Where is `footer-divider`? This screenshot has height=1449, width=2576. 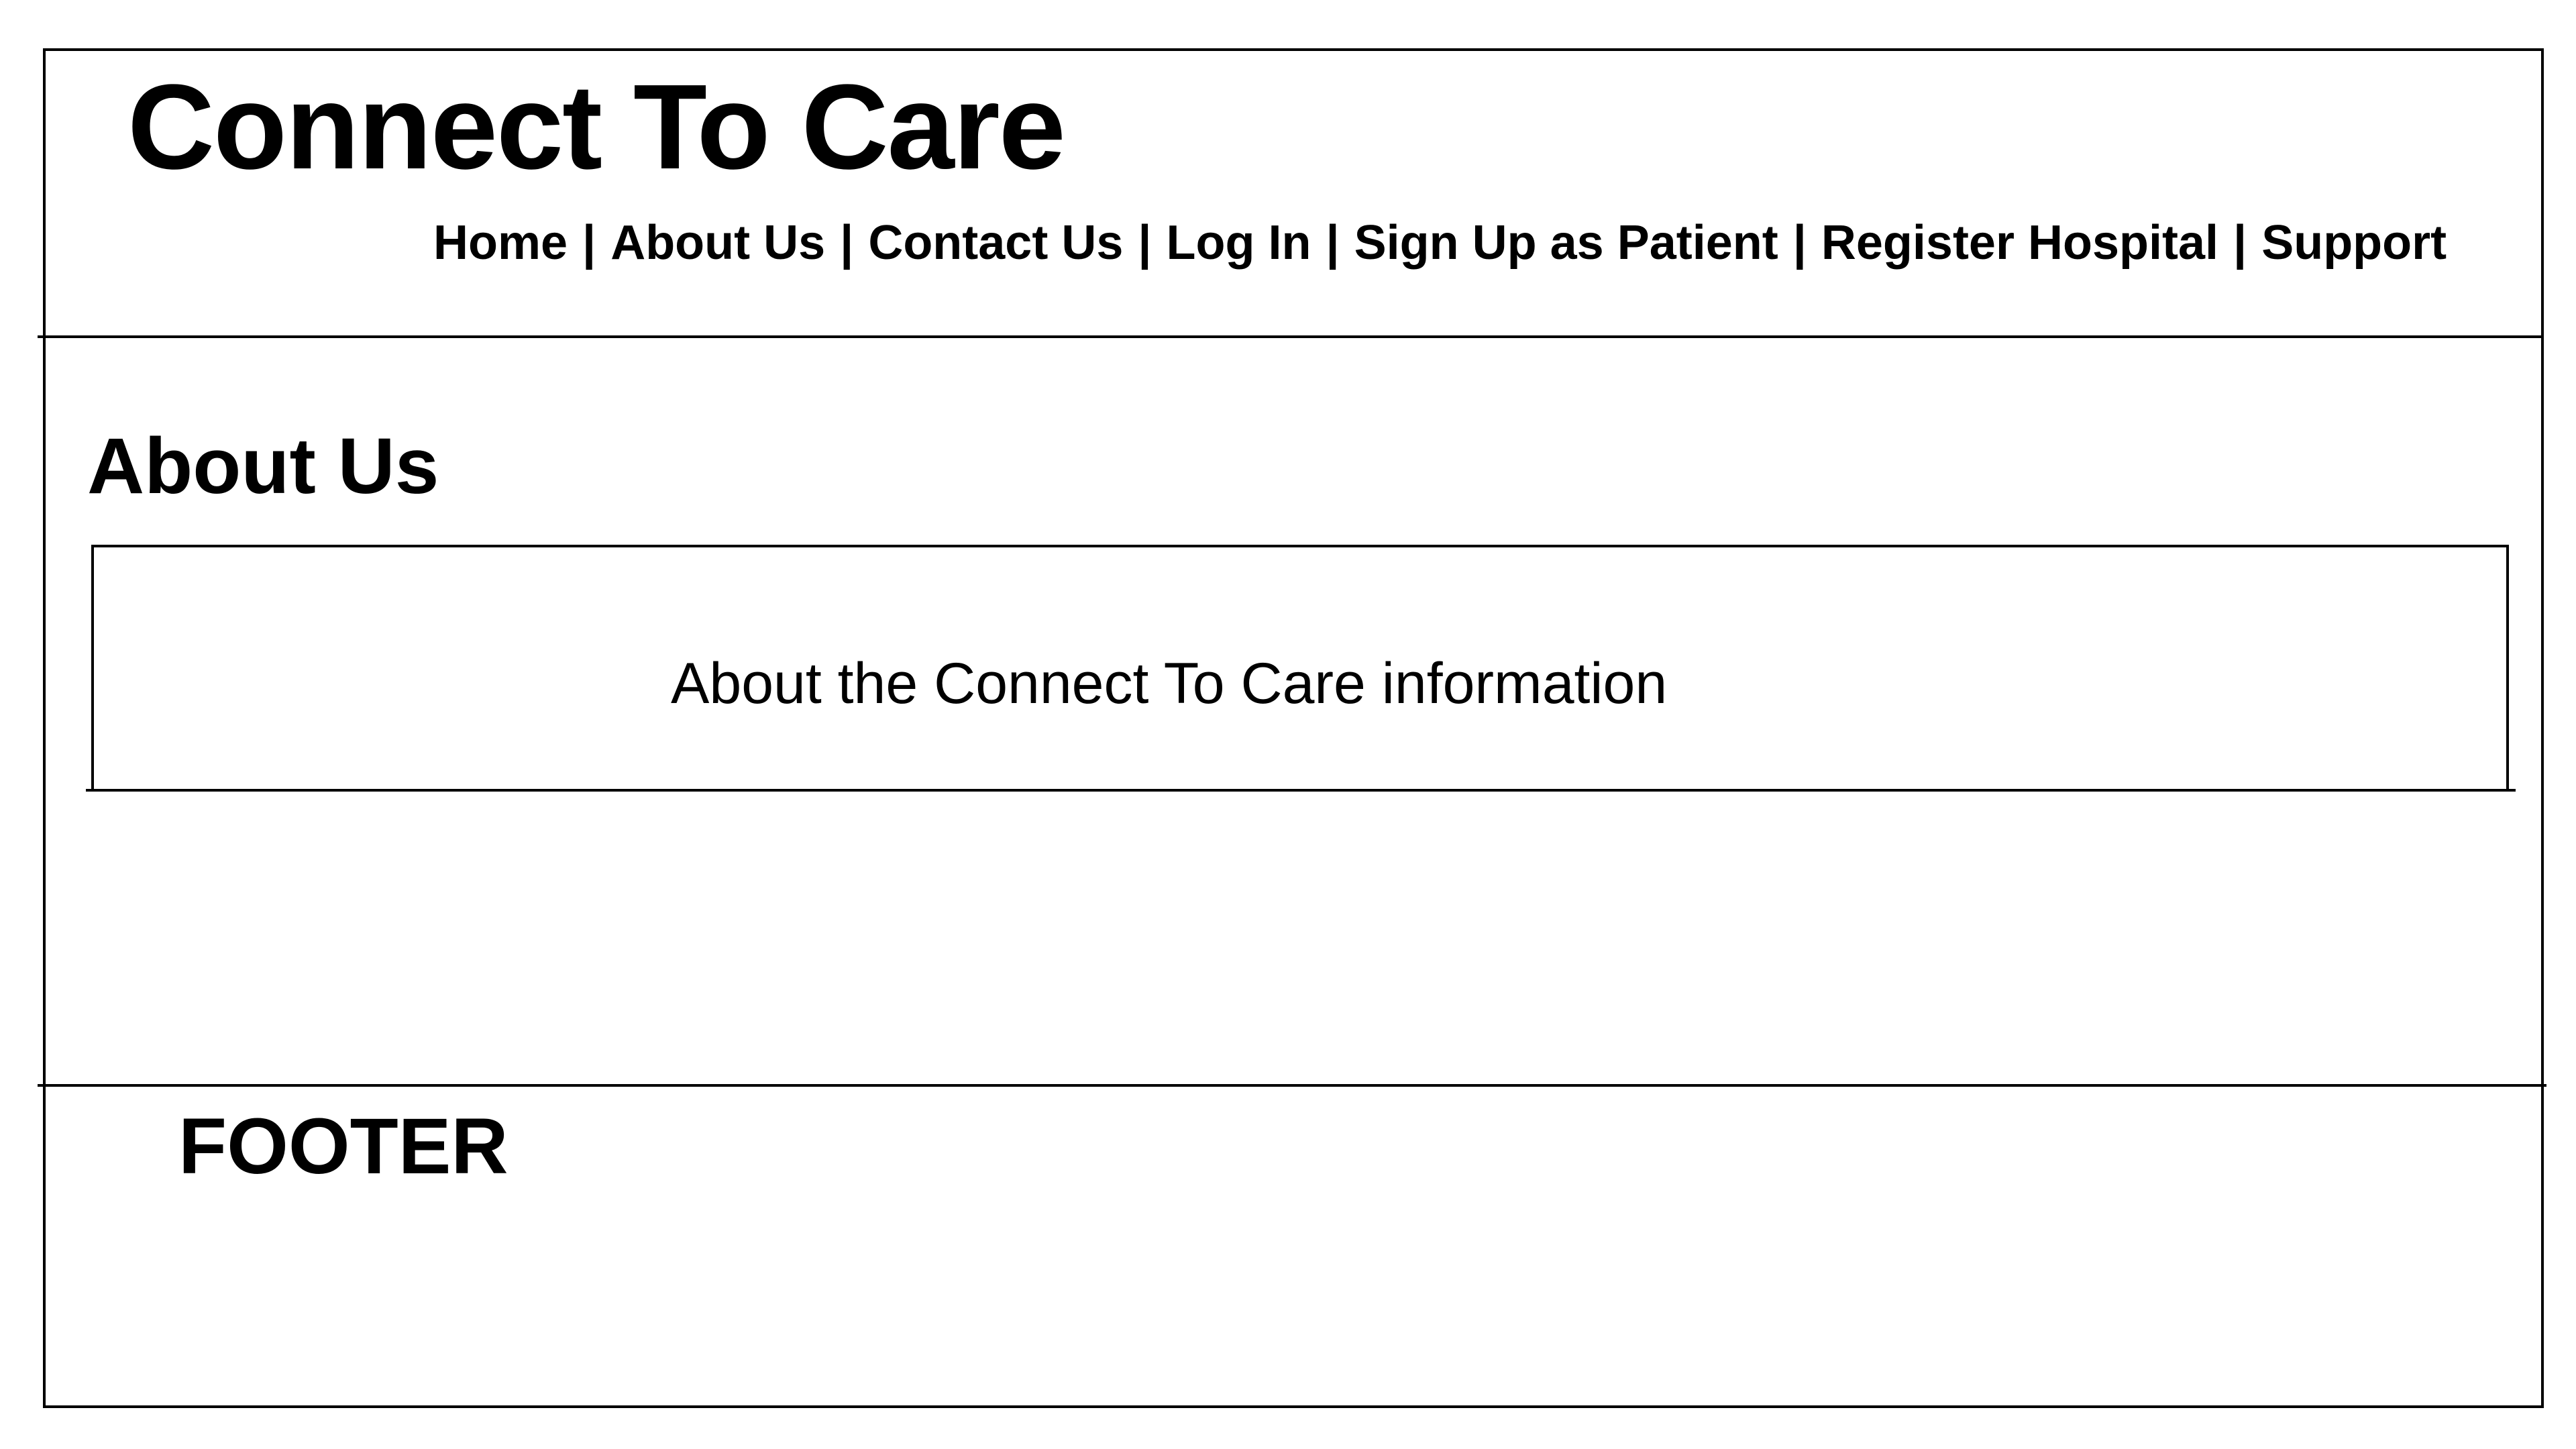 footer-divider is located at coordinates (1292, 1085).